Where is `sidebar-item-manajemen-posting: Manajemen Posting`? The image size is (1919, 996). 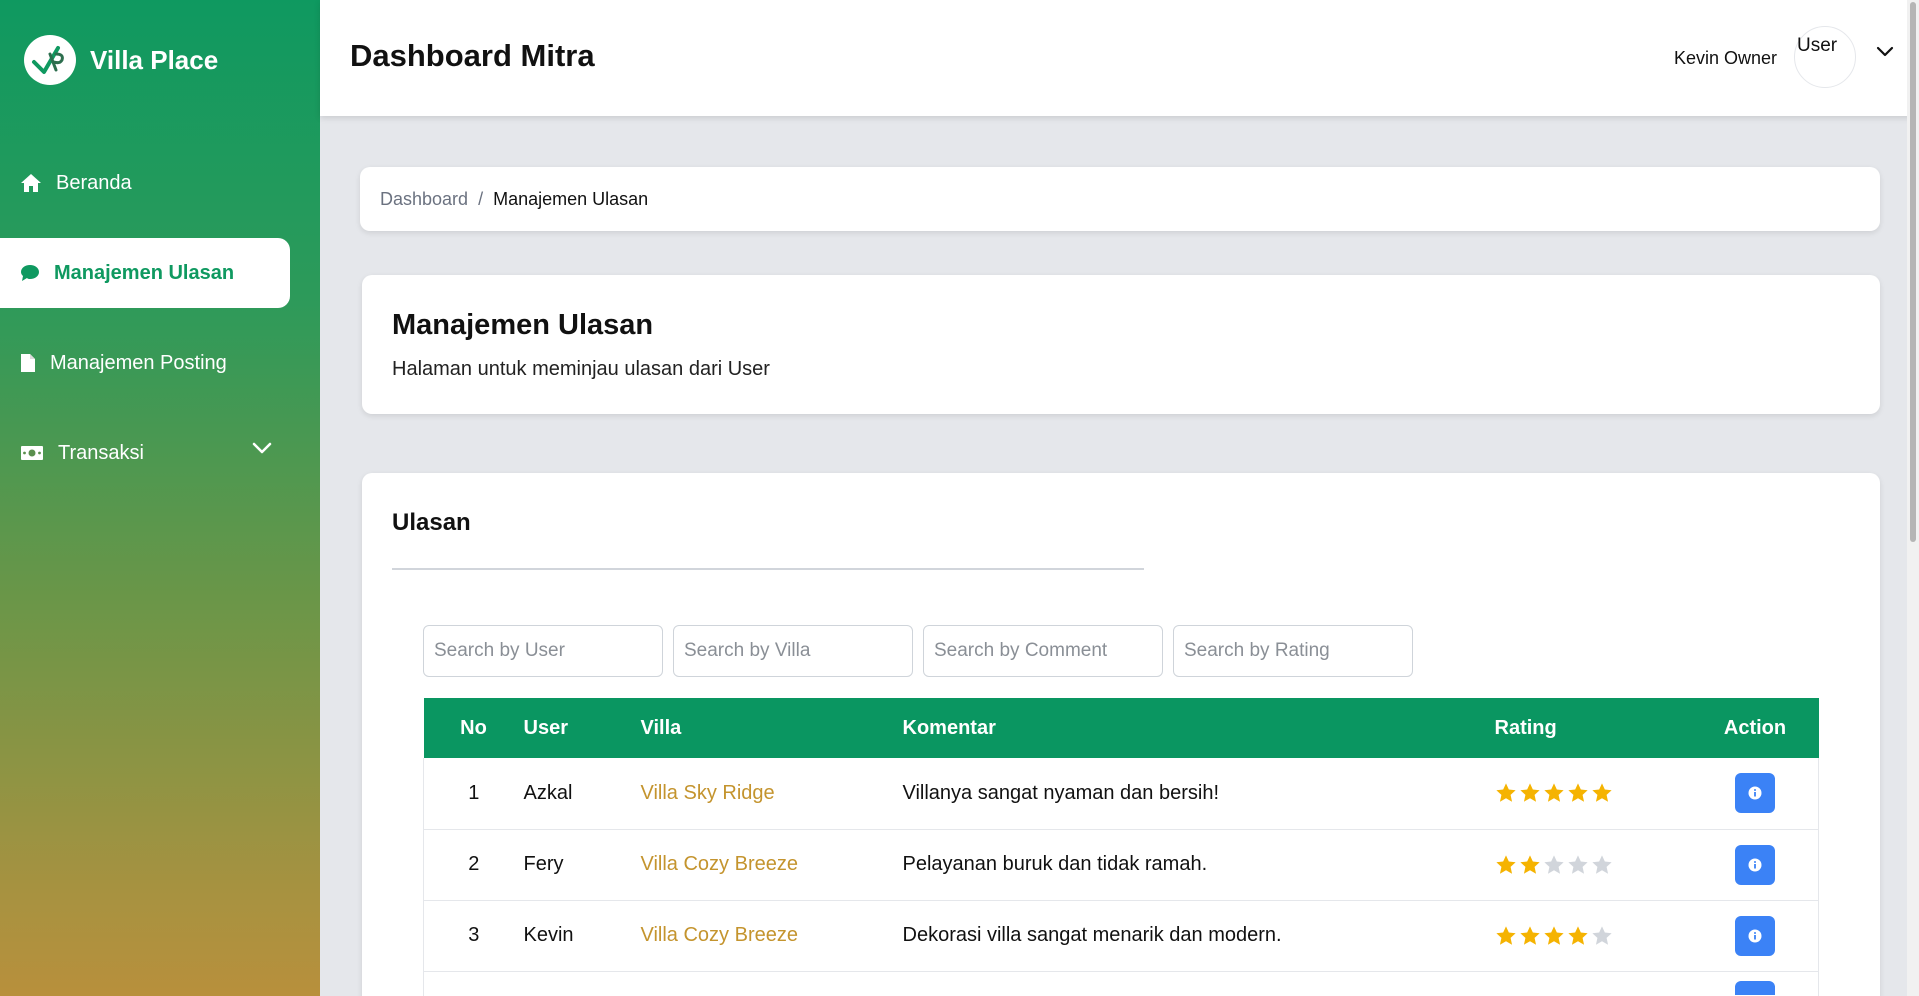
sidebar-item-manajemen-posting: Manajemen Posting is located at coordinates (145, 363).